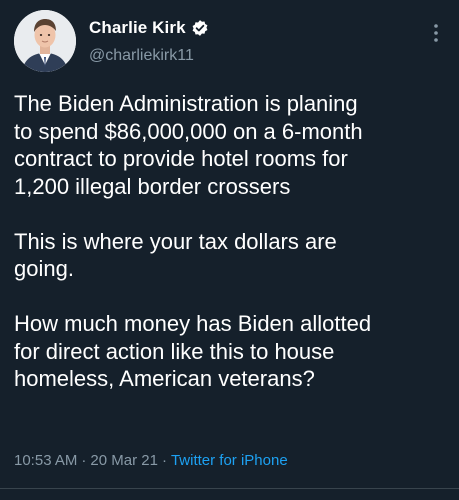  Describe the element at coordinates (149, 41) in the screenshot. I see `author-block: Charlie Kirk @charliekirk11` at that location.